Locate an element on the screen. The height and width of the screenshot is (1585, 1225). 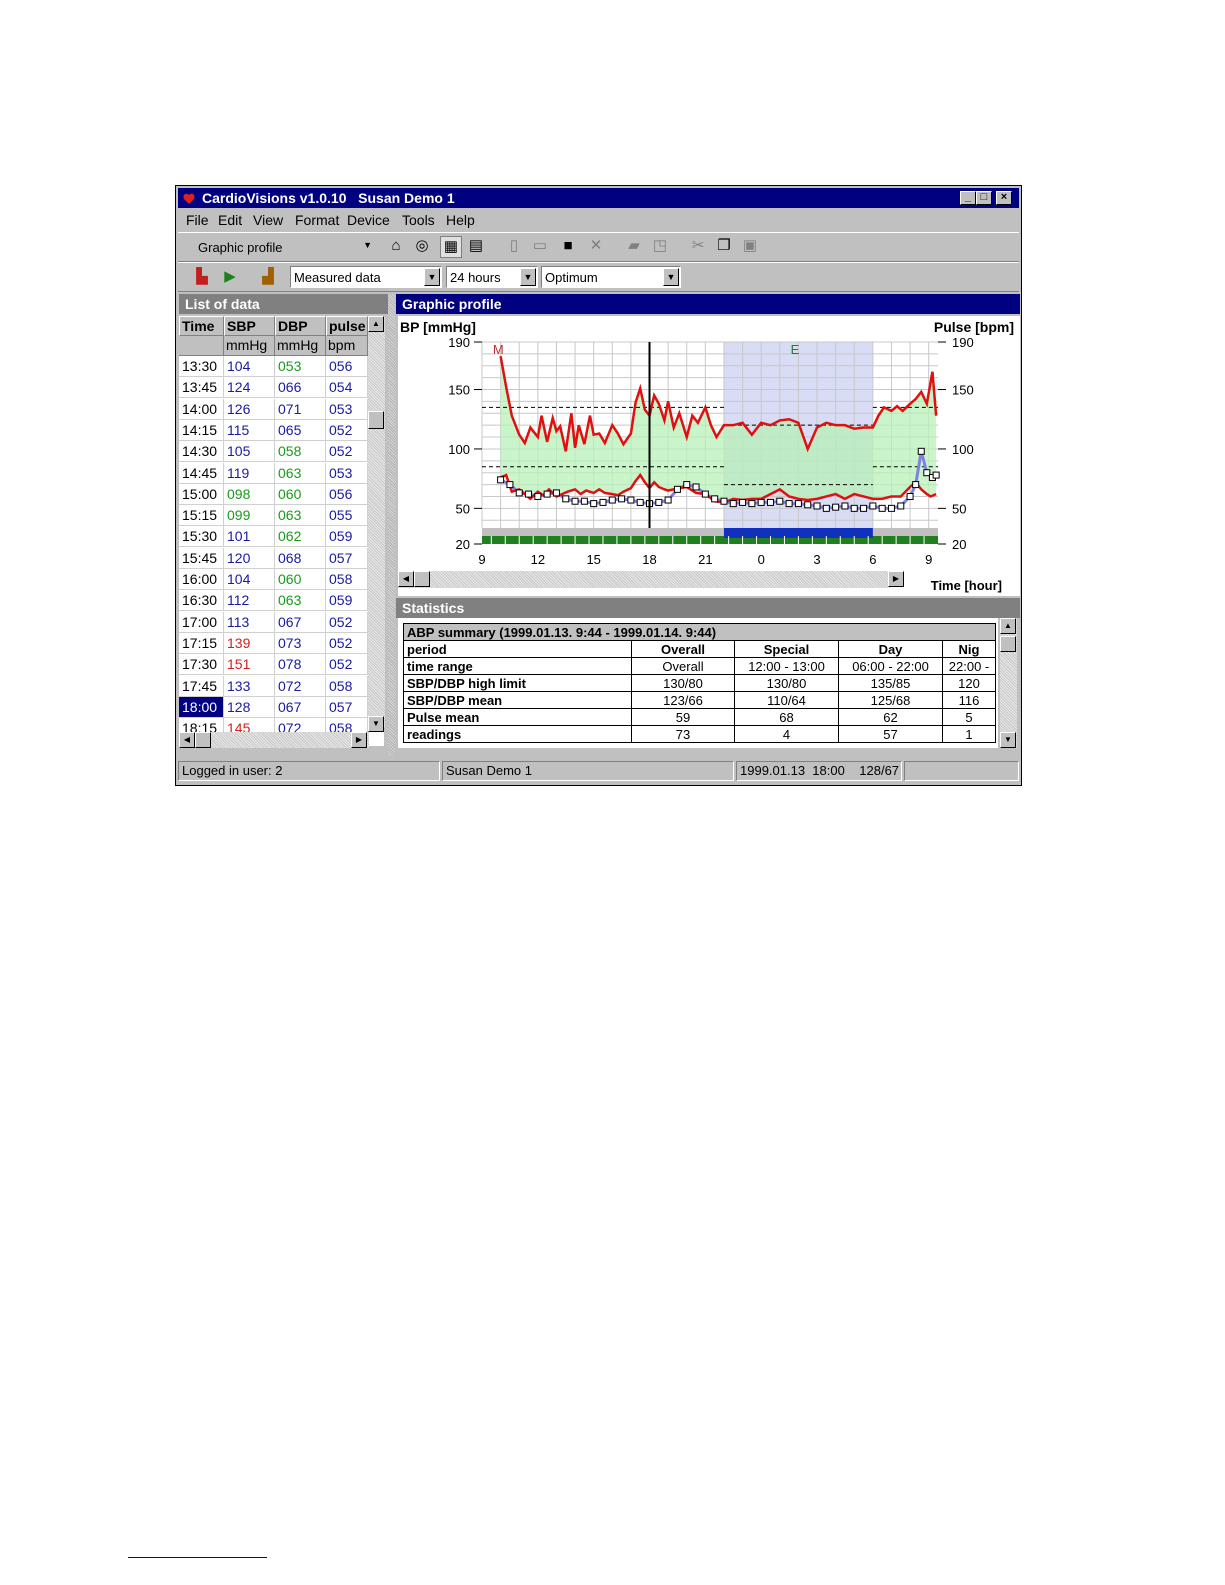
row-cell-sbp: 133 is located at coordinates (249, 686).